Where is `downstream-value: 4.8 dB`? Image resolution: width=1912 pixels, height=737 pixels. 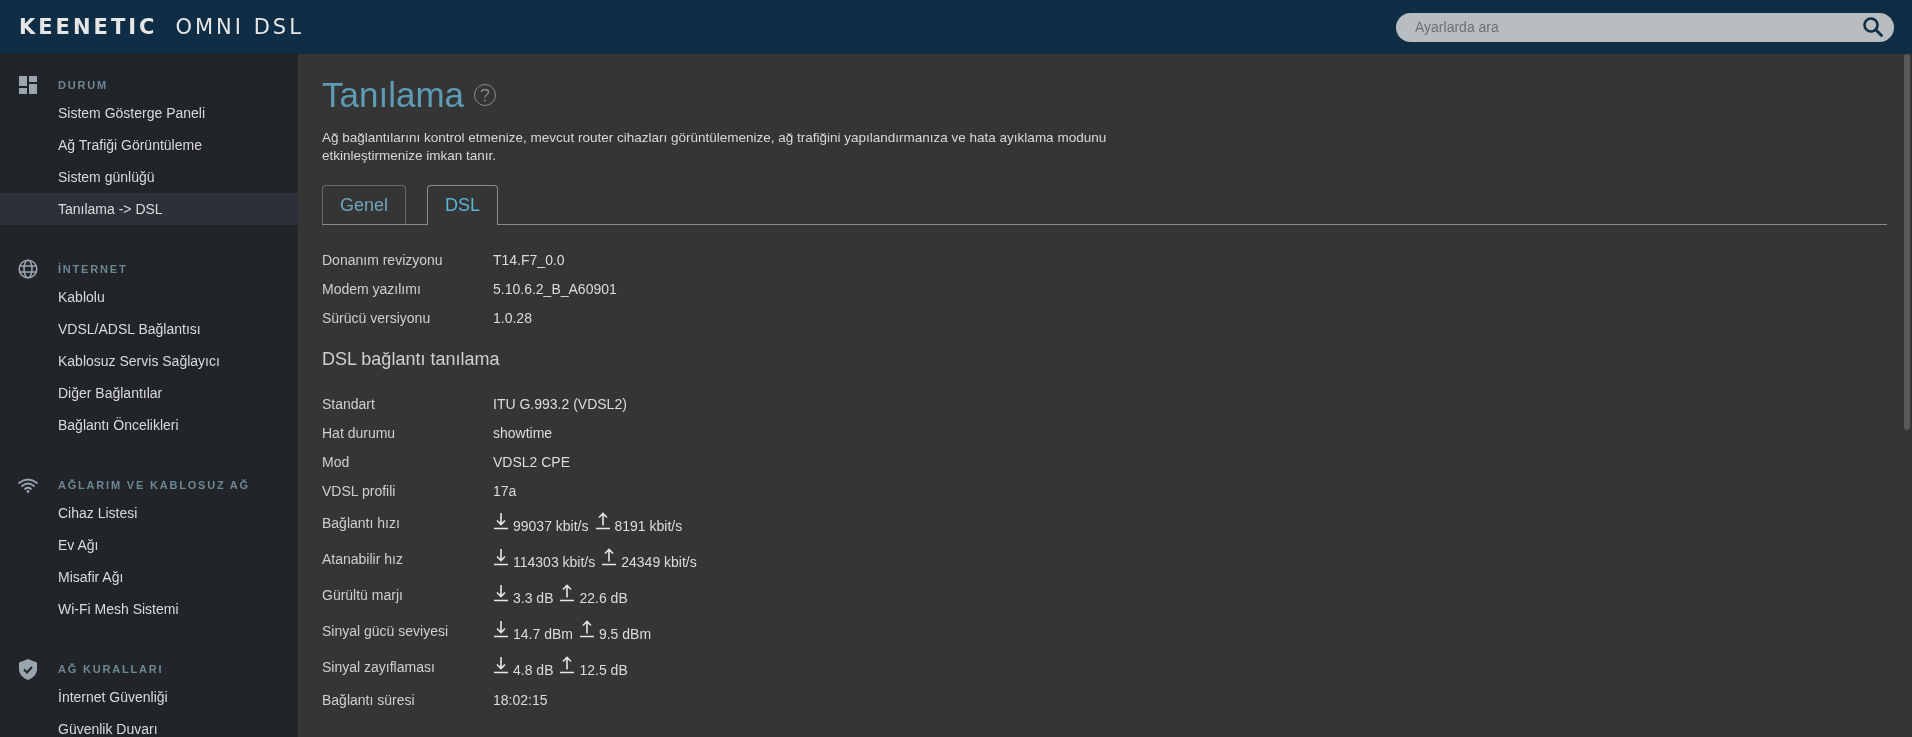
downstream-value: 4.8 dB is located at coordinates (533, 670).